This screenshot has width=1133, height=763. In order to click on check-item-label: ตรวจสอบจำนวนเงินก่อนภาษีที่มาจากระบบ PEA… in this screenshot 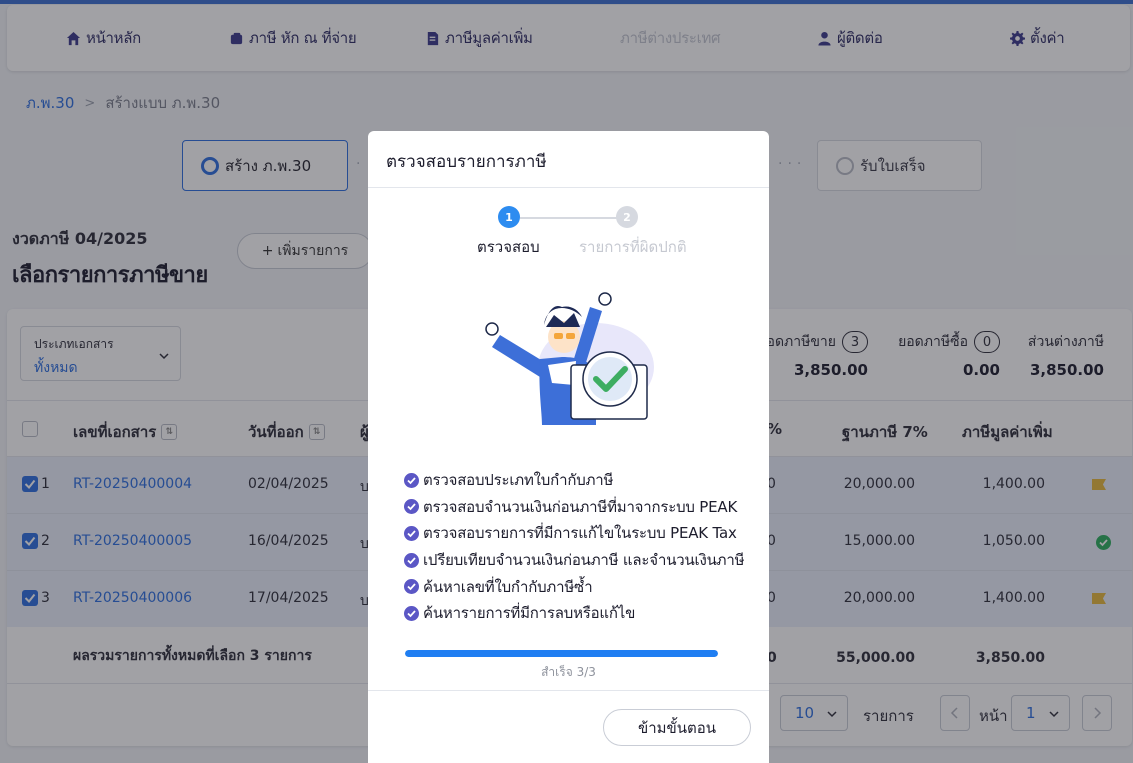, I will do `click(580, 506)`.